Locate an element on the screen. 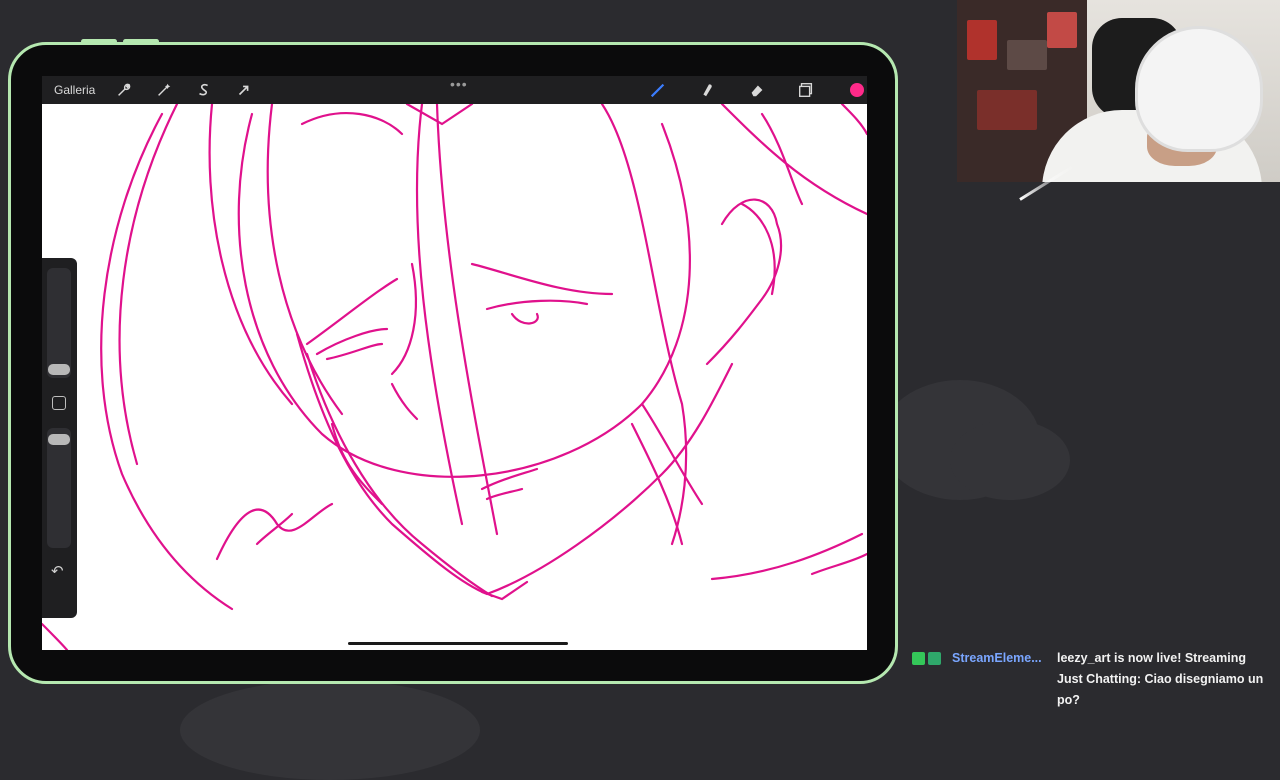  layers-icon is located at coordinates (806, 90).